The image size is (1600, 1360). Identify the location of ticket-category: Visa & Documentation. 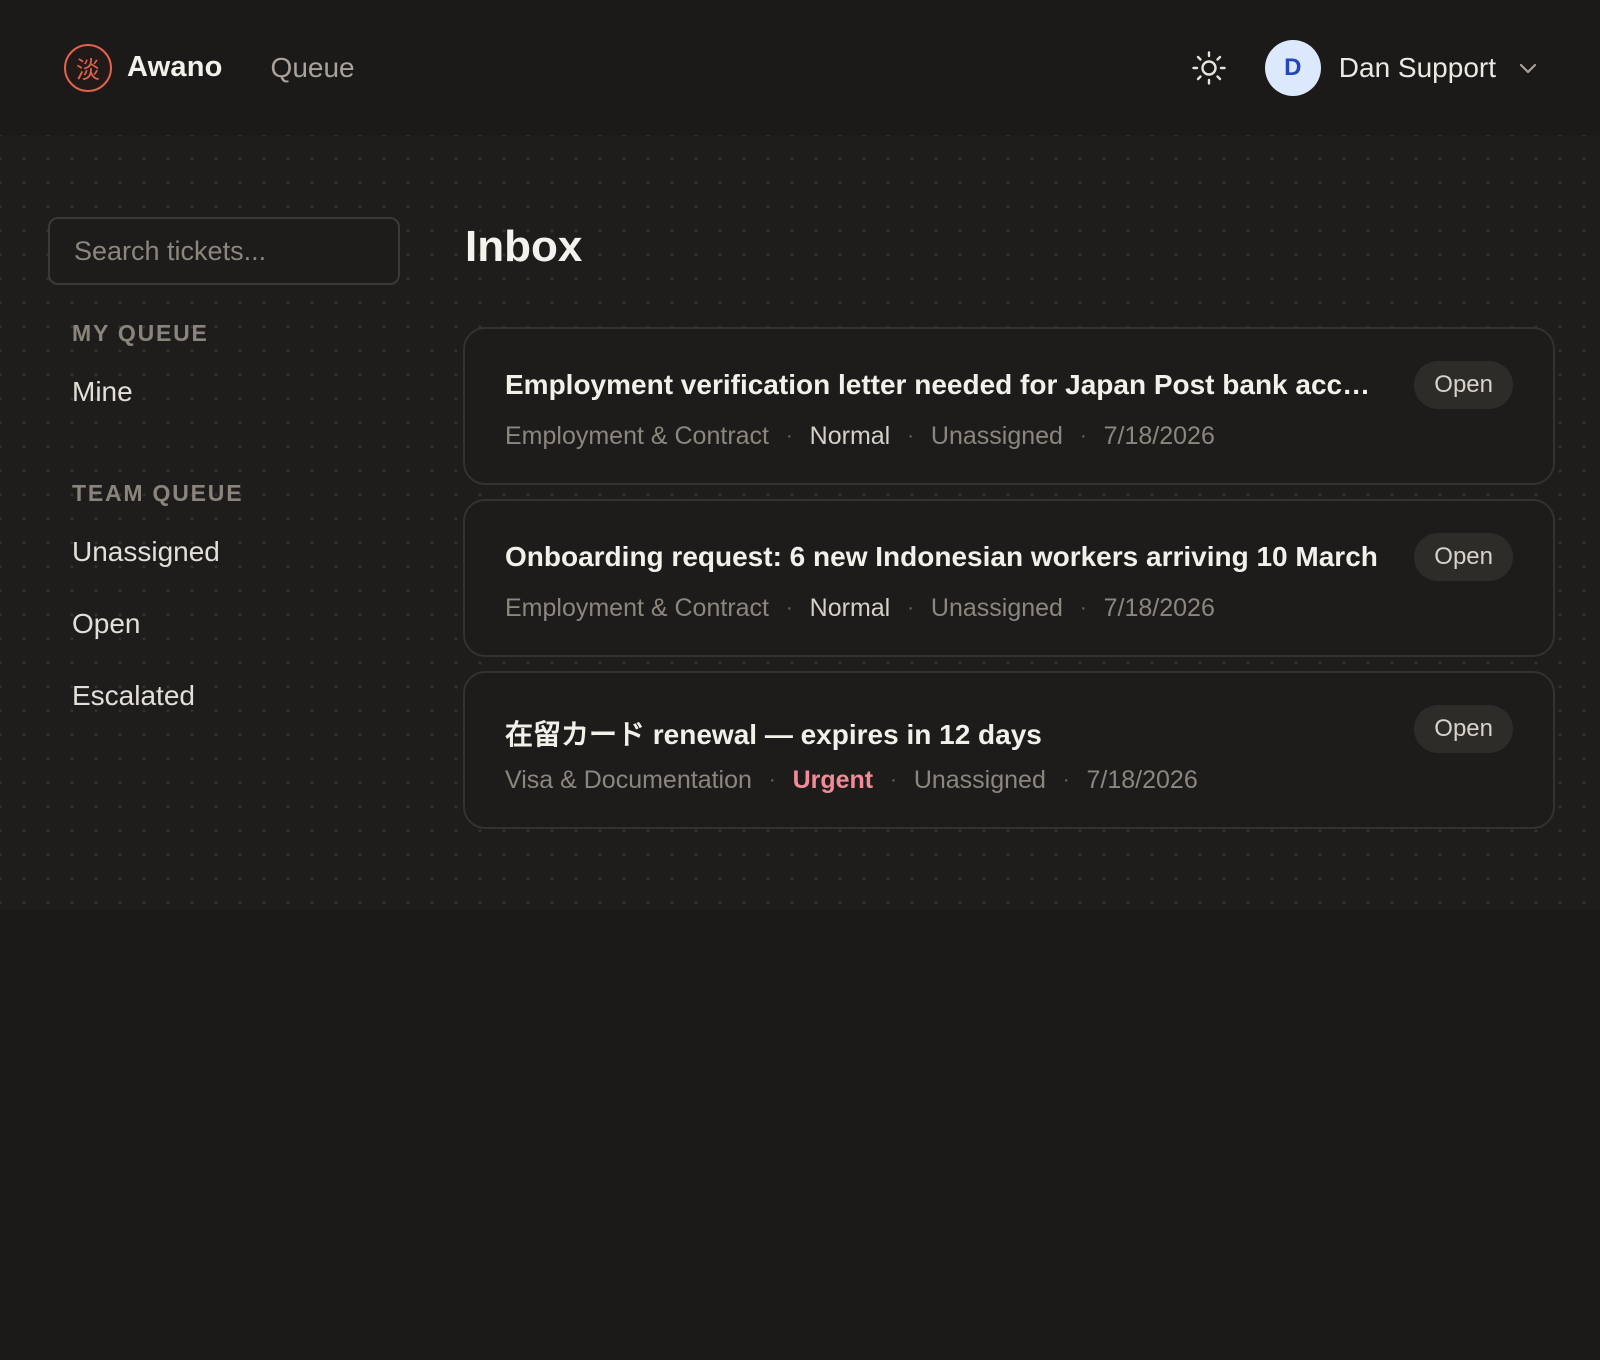
(628, 780).